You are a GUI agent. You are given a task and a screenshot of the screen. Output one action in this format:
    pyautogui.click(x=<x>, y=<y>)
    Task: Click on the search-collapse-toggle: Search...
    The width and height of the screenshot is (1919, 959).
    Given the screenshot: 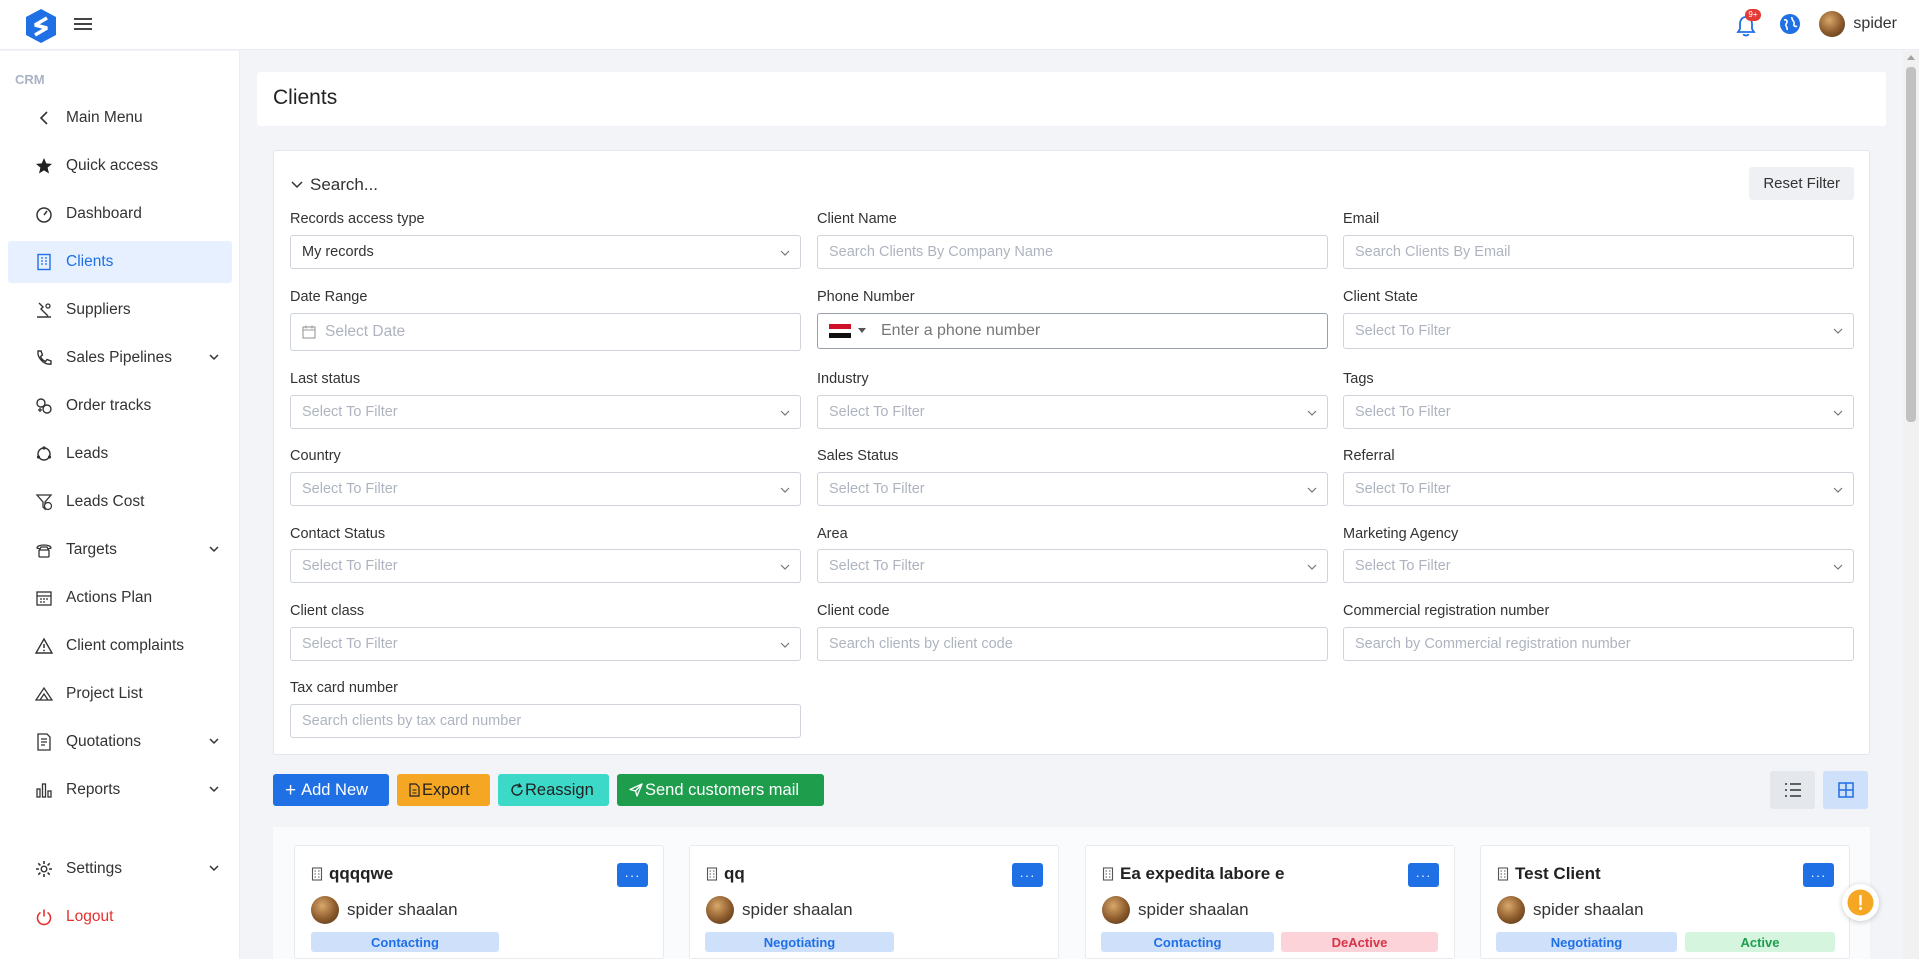 What is the action you would take?
    pyautogui.click(x=334, y=185)
    